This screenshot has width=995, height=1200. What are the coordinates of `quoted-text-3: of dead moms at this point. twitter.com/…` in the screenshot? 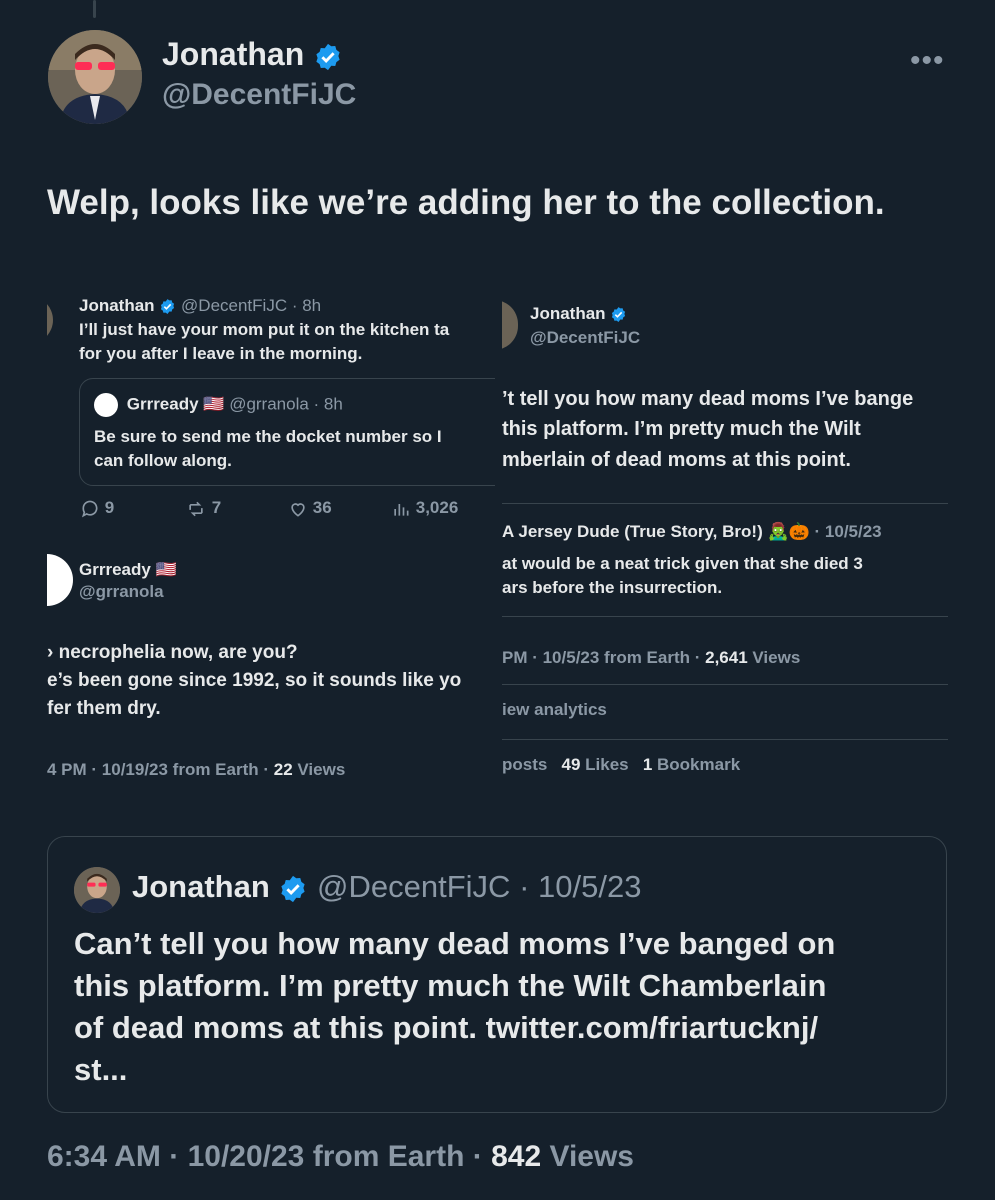 It's located at (446, 1027).